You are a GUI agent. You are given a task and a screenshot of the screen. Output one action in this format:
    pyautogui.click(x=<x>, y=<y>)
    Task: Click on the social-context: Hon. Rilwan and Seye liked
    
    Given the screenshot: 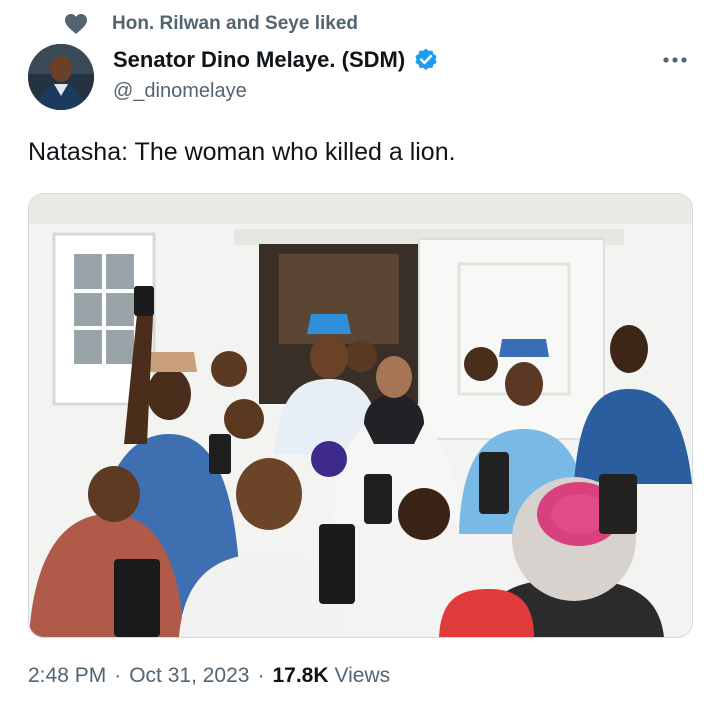 What is the action you would take?
    pyautogui.click(x=212, y=24)
    